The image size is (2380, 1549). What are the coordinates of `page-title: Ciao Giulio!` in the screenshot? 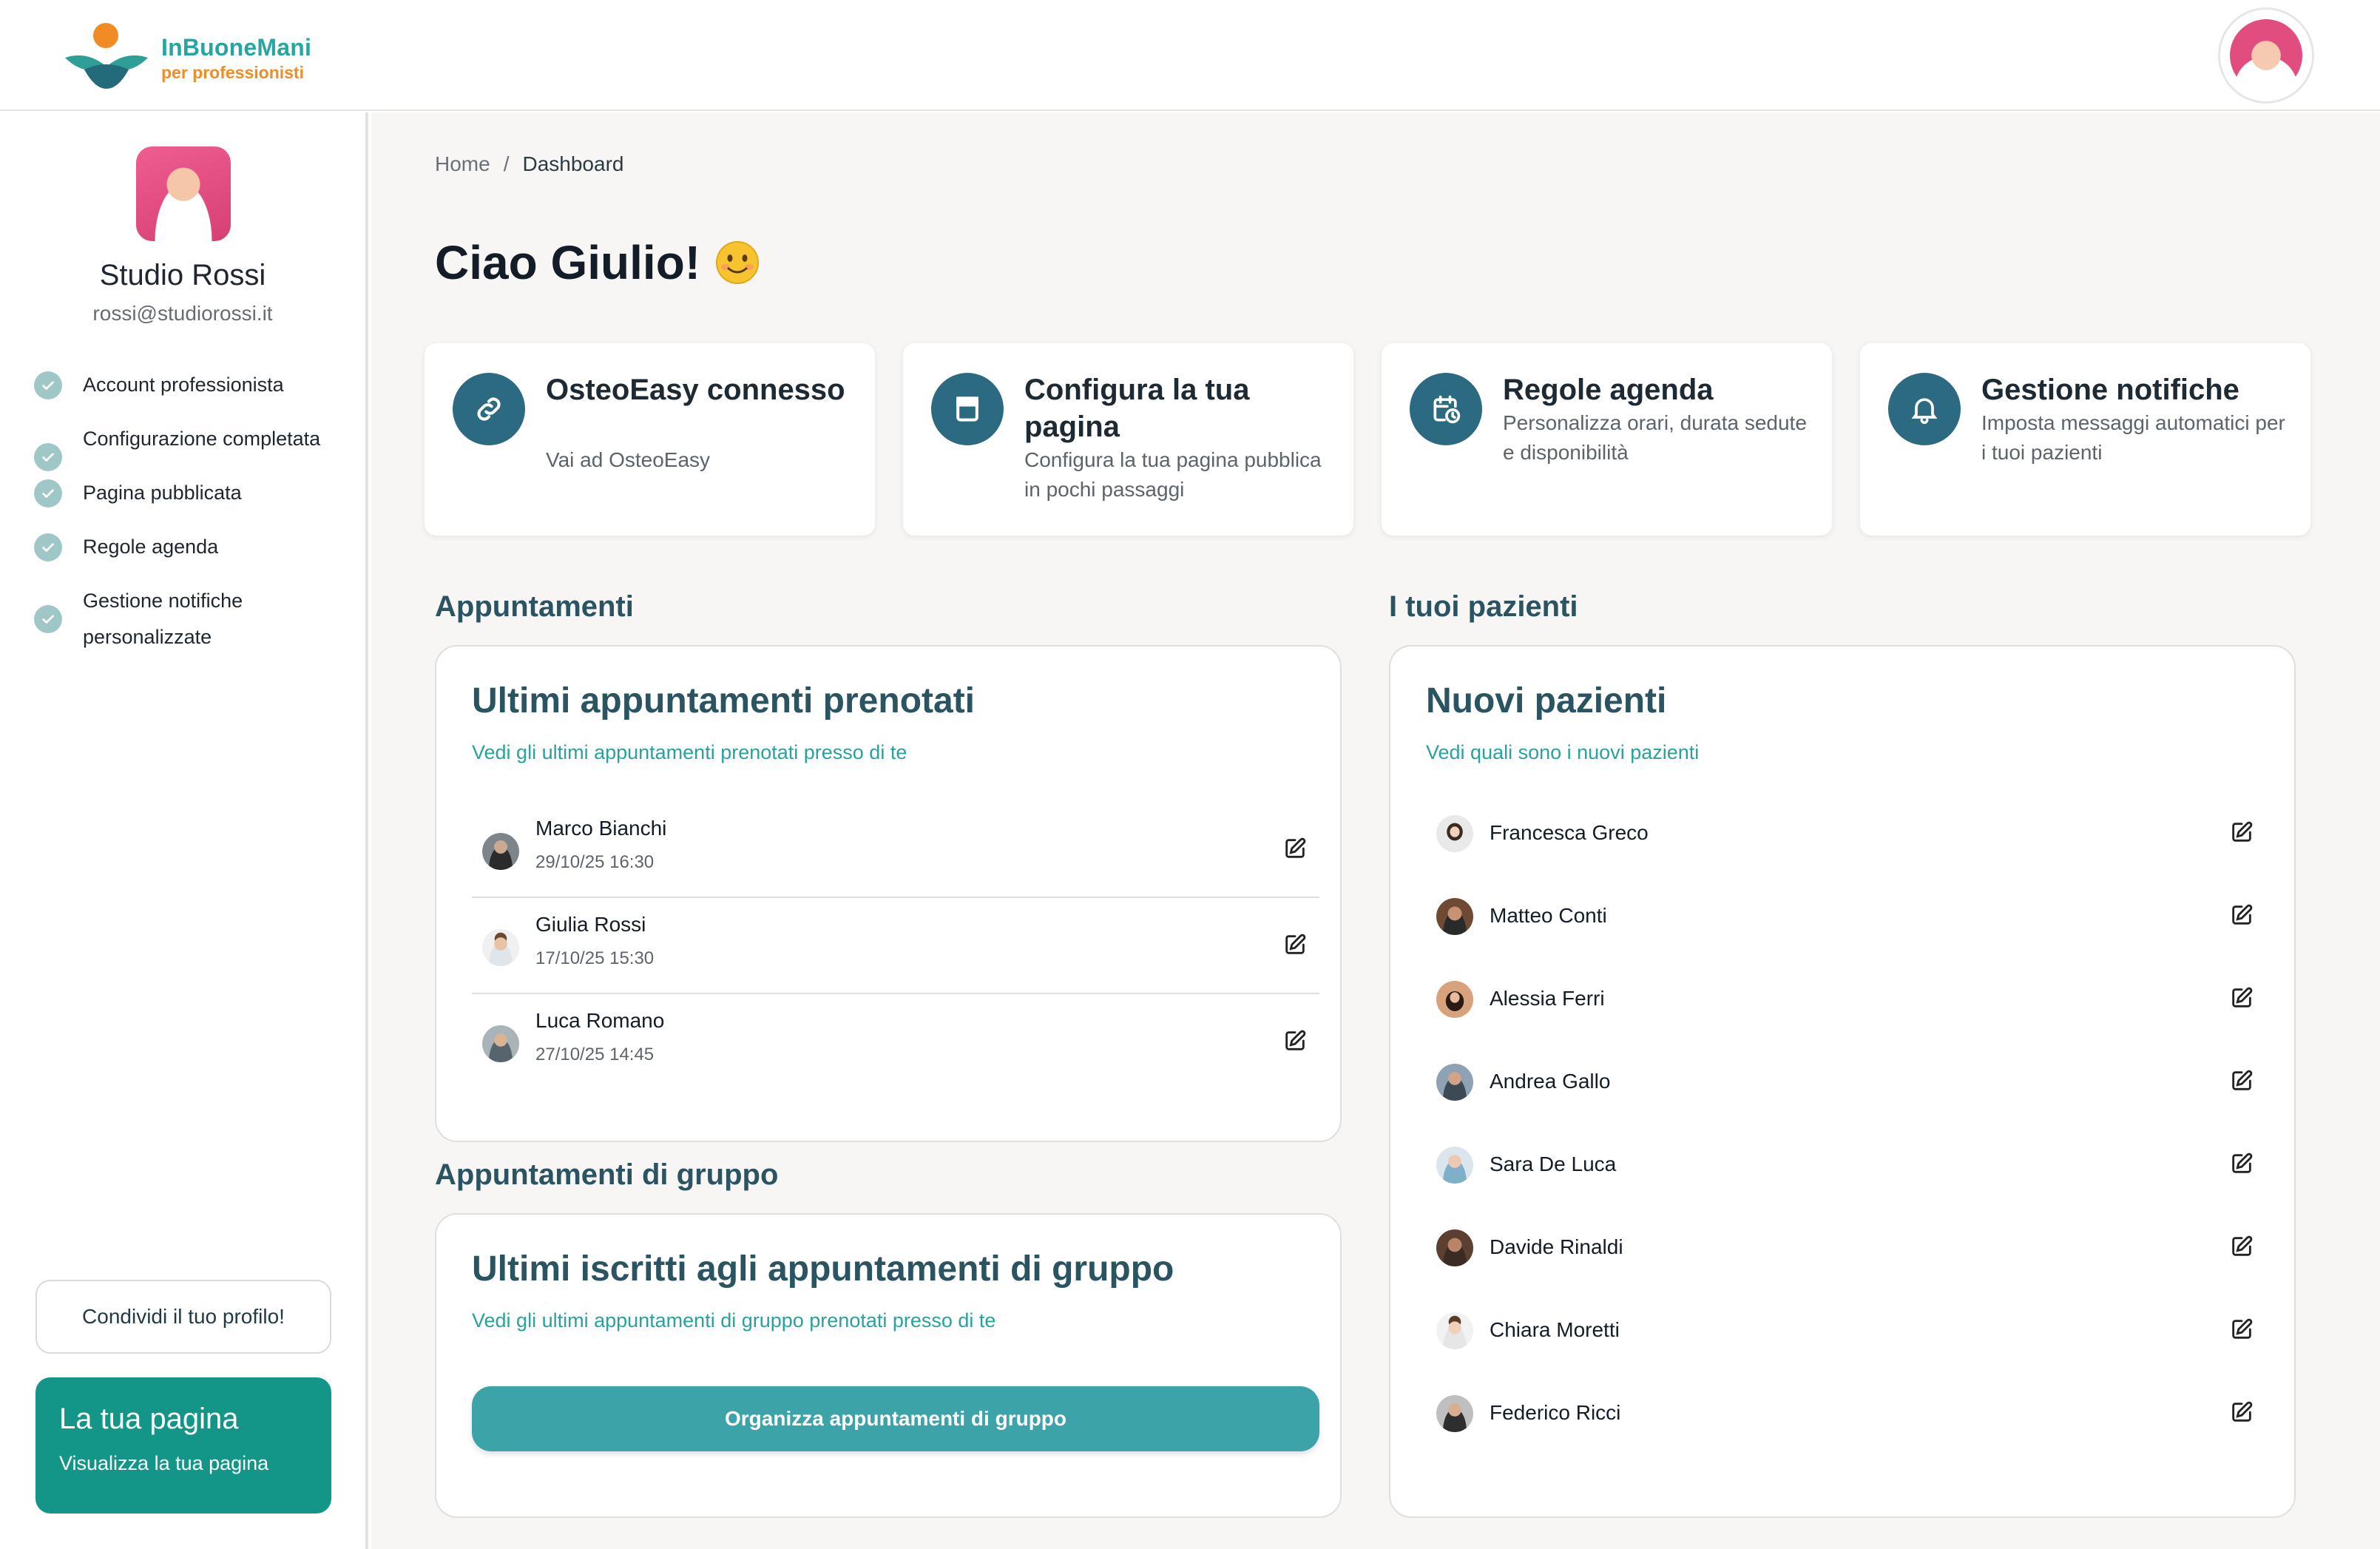 It's located at (597, 262).